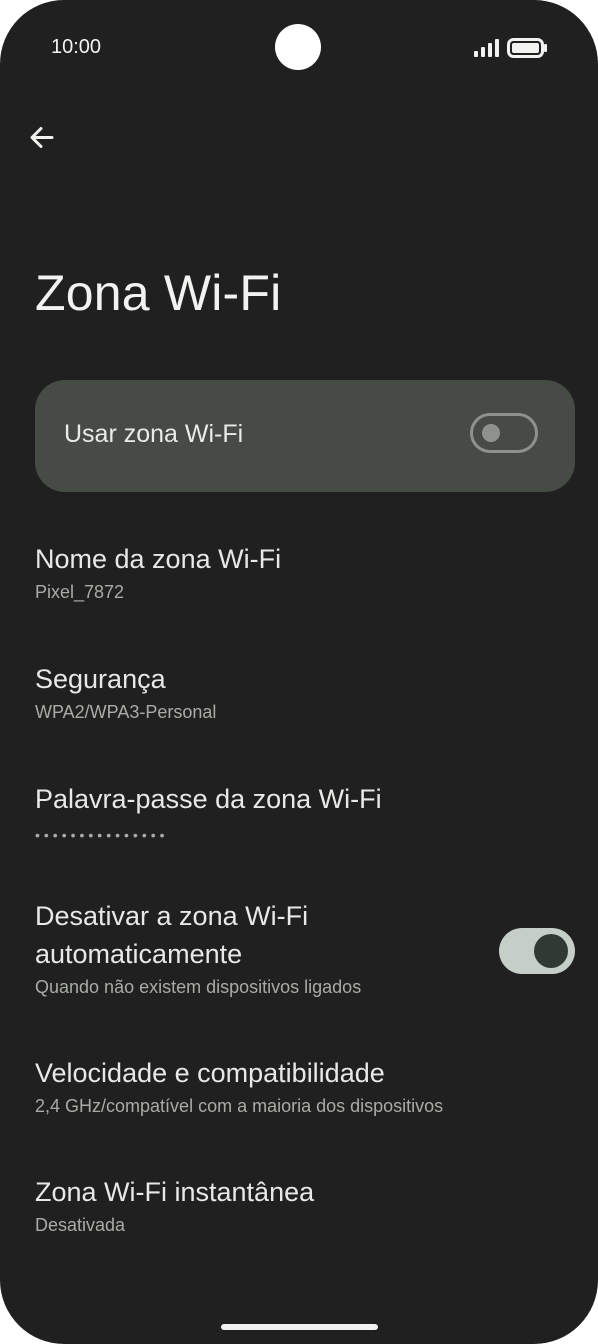  Describe the element at coordinates (158, 293) in the screenshot. I see `page-title: Zona Wi-Fi` at that location.